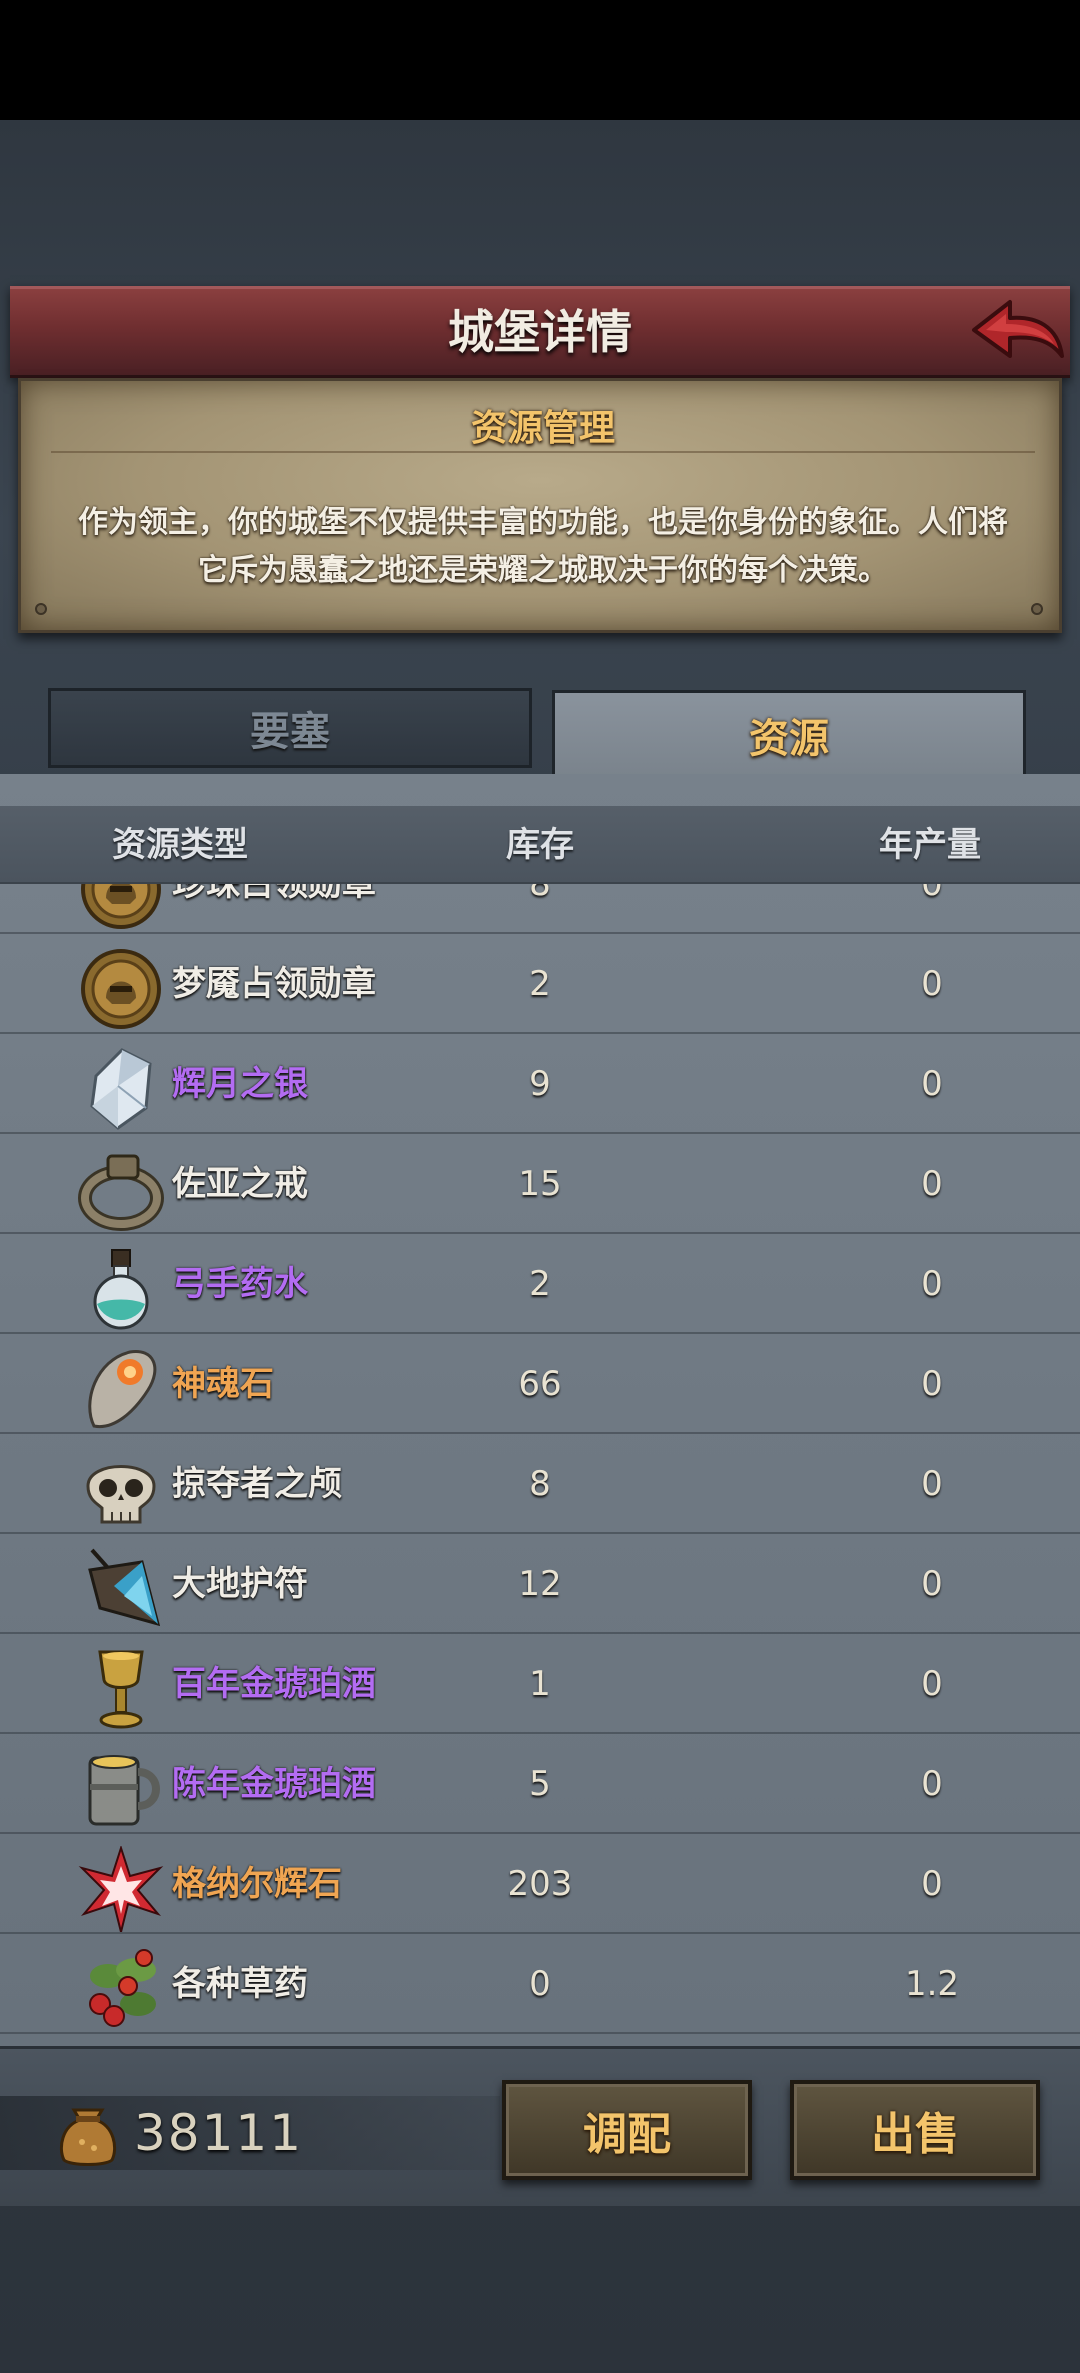  I want to click on table-header: 资源类型 库存 年产量, so click(540, 845).